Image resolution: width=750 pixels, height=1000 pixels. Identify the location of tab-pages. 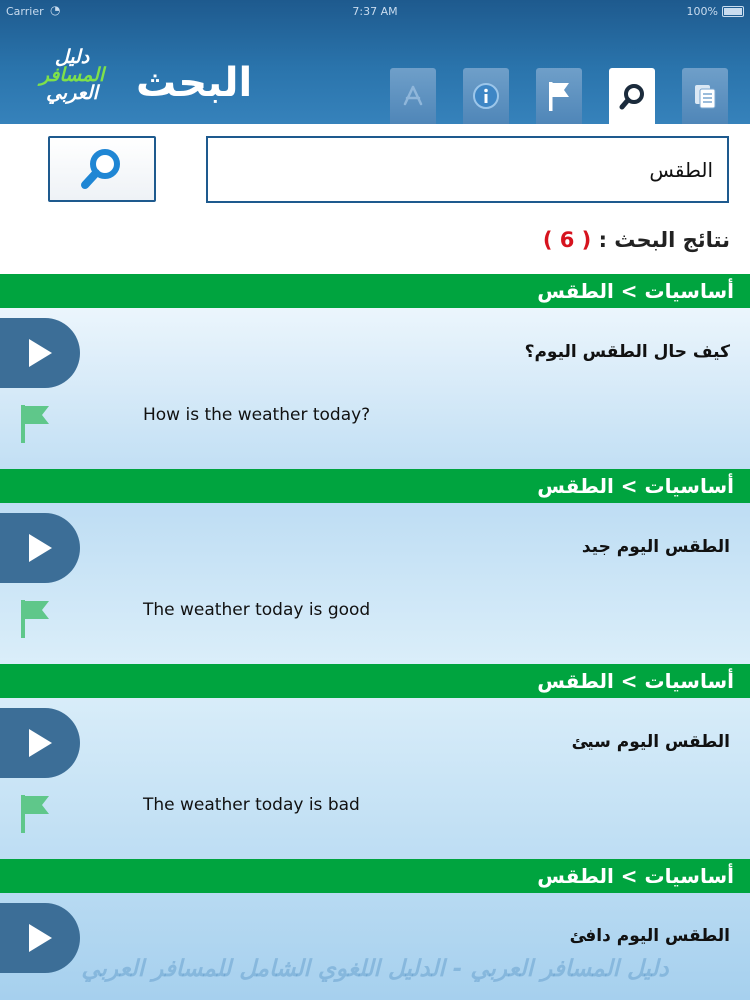
(705, 96).